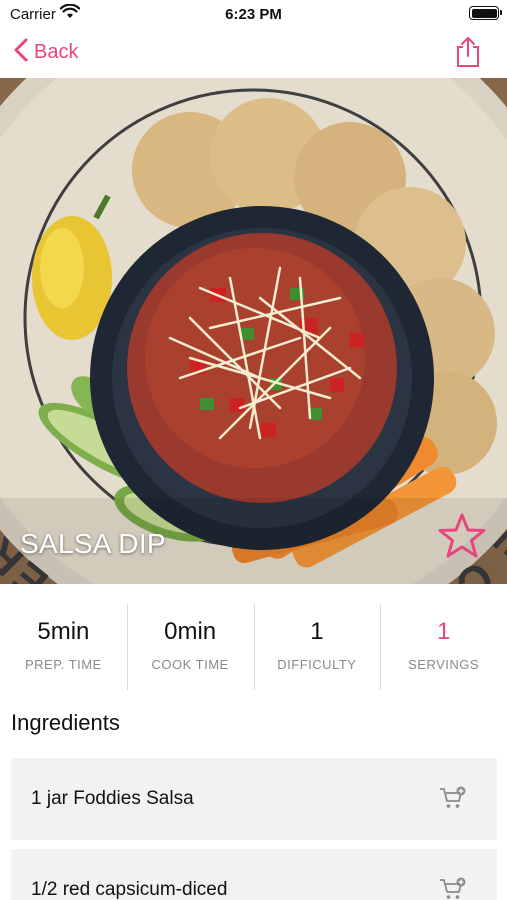 The height and width of the screenshot is (900, 507). Describe the element at coordinates (485, 13) in the screenshot. I see `battery-icon` at that location.